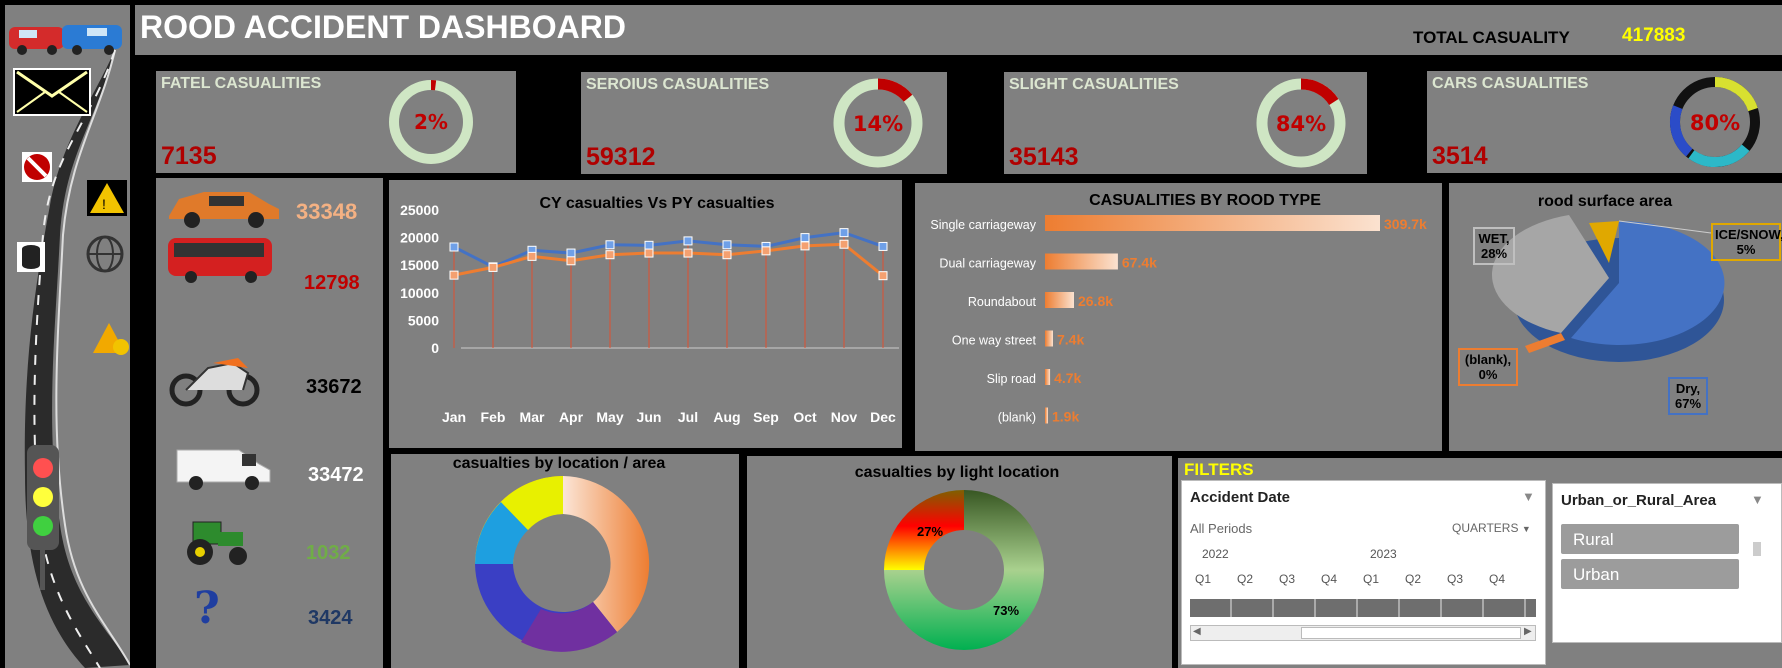 The image size is (1782, 668). Describe the element at coordinates (336, 475) in the screenshot. I see `vehicle-value-van: 33472` at that location.